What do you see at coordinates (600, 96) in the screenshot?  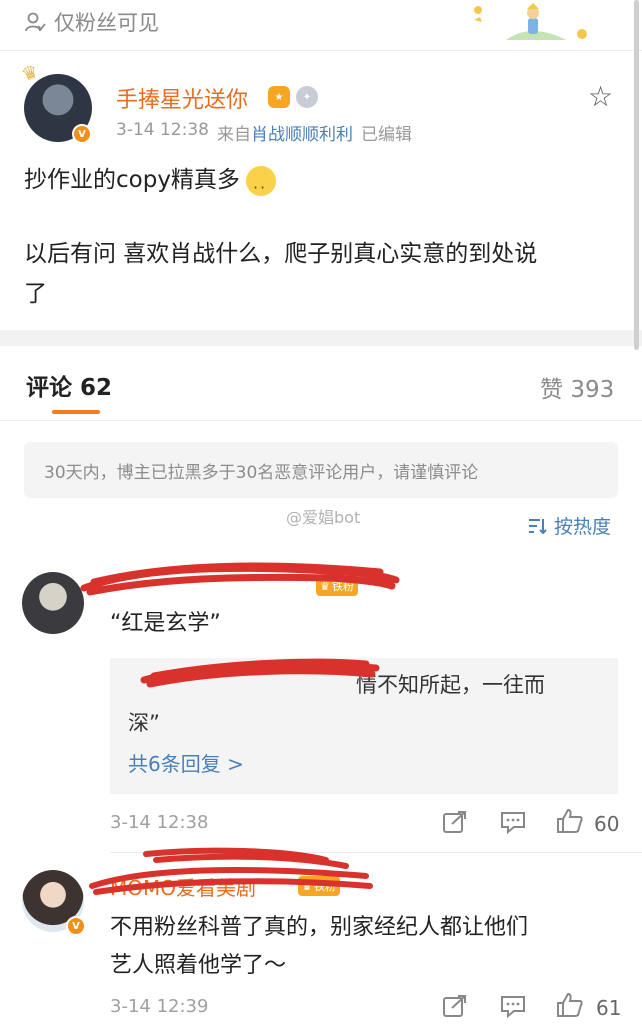 I see `favorite-star-icon: ☆` at bounding box center [600, 96].